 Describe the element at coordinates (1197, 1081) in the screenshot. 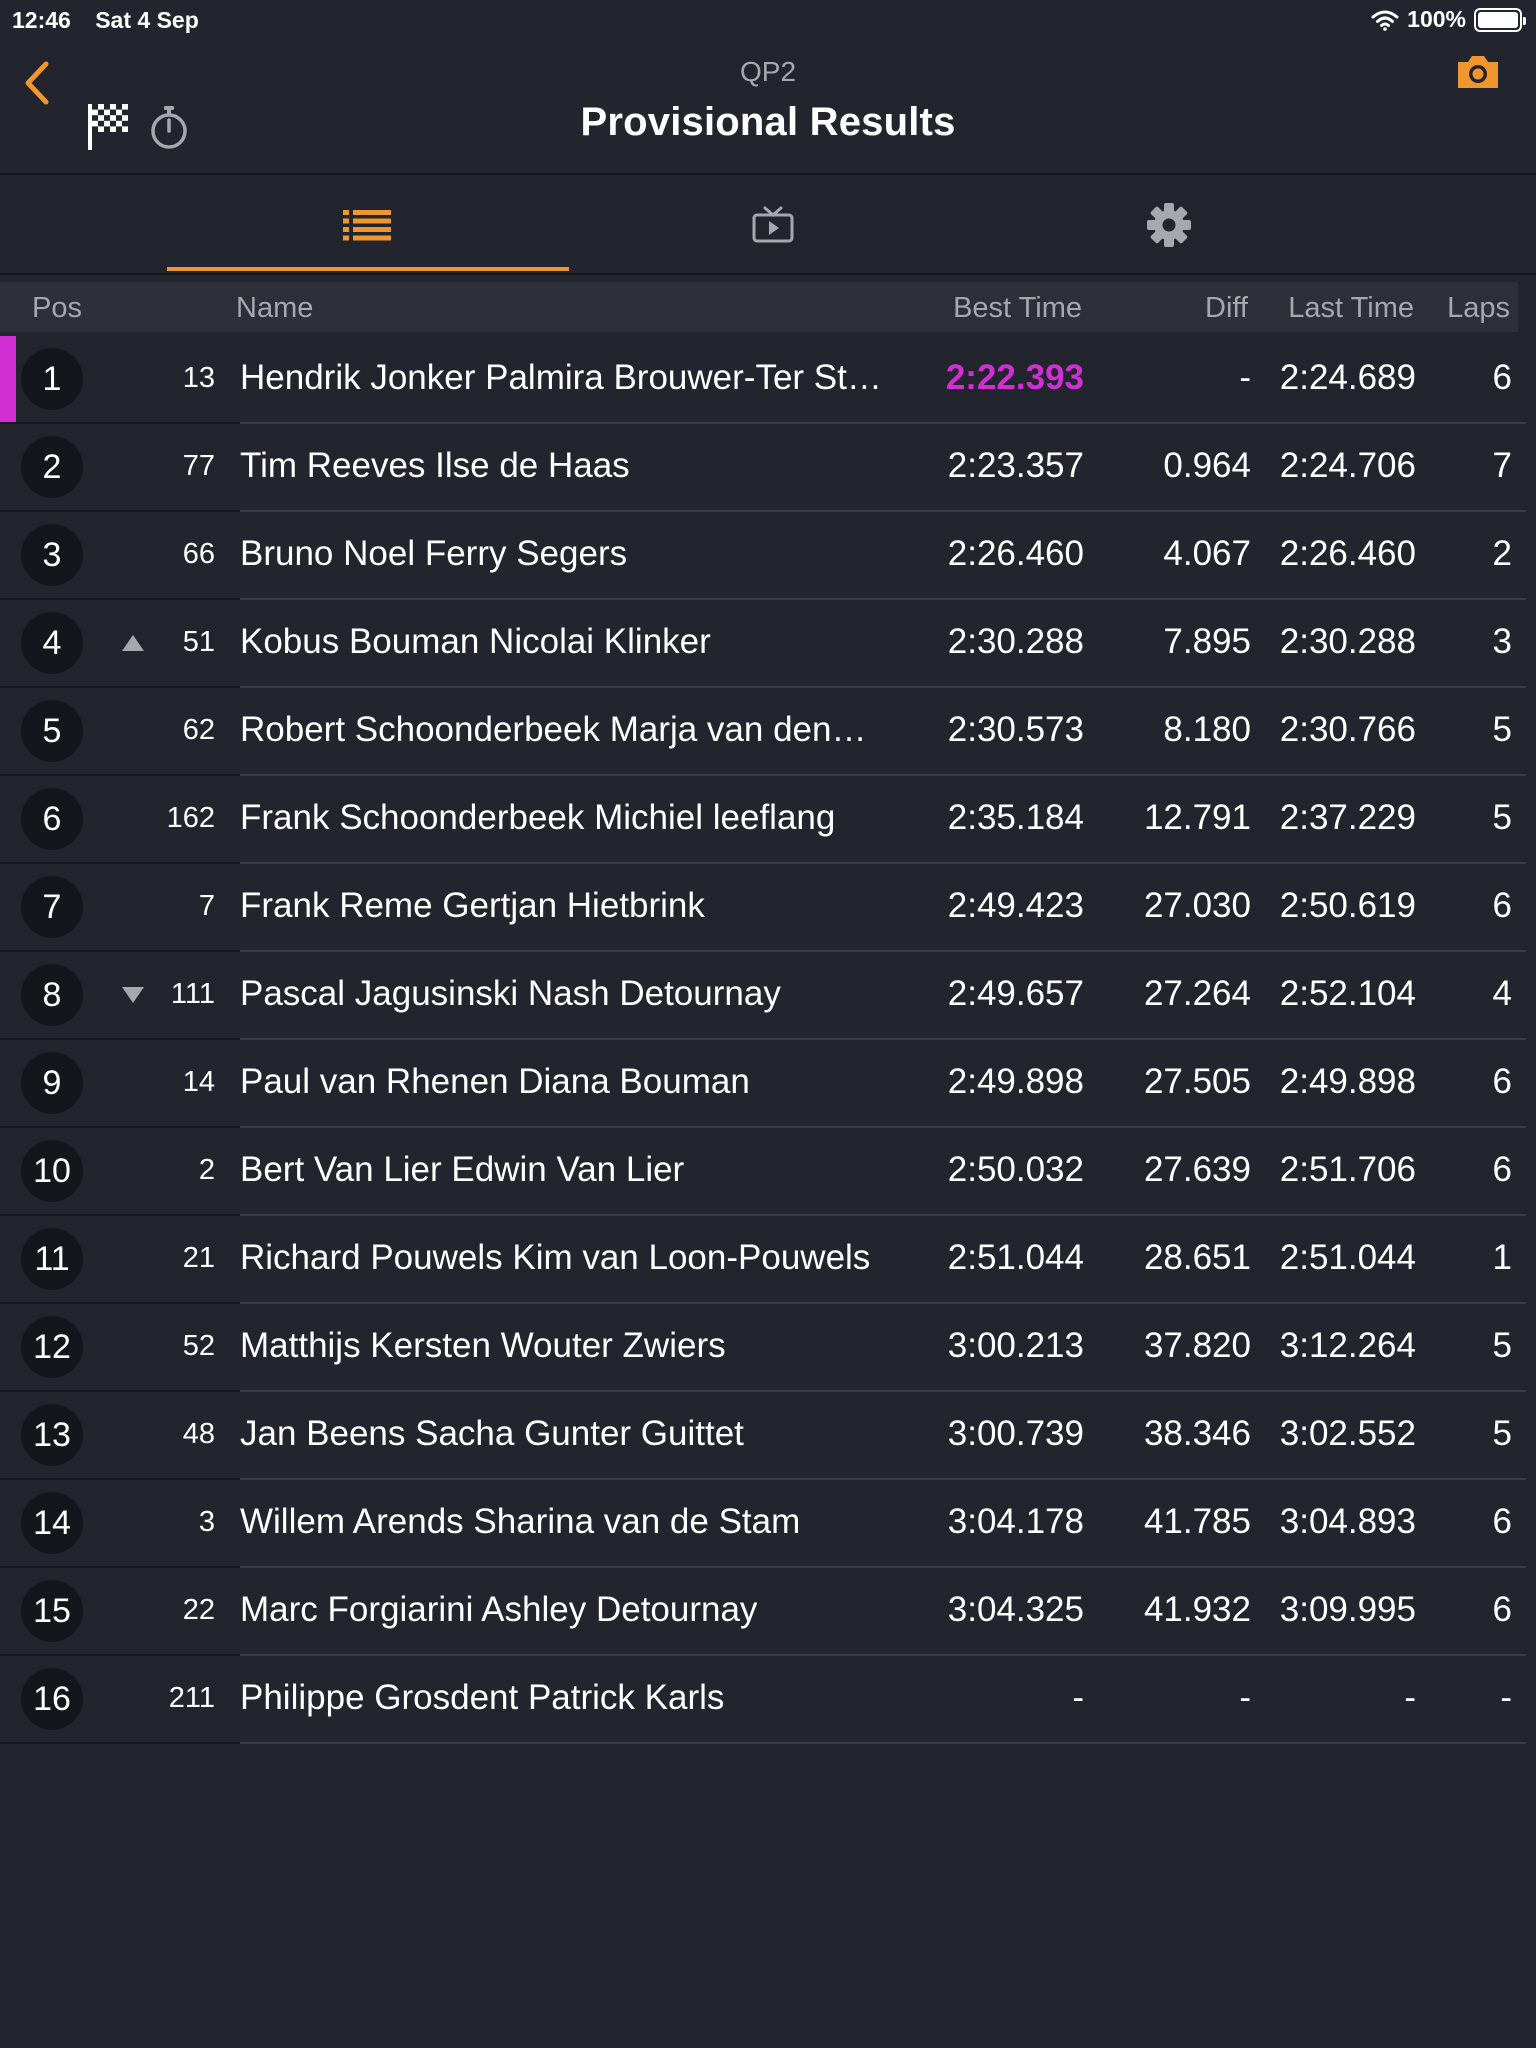

I see `time-diff: 27.505` at that location.